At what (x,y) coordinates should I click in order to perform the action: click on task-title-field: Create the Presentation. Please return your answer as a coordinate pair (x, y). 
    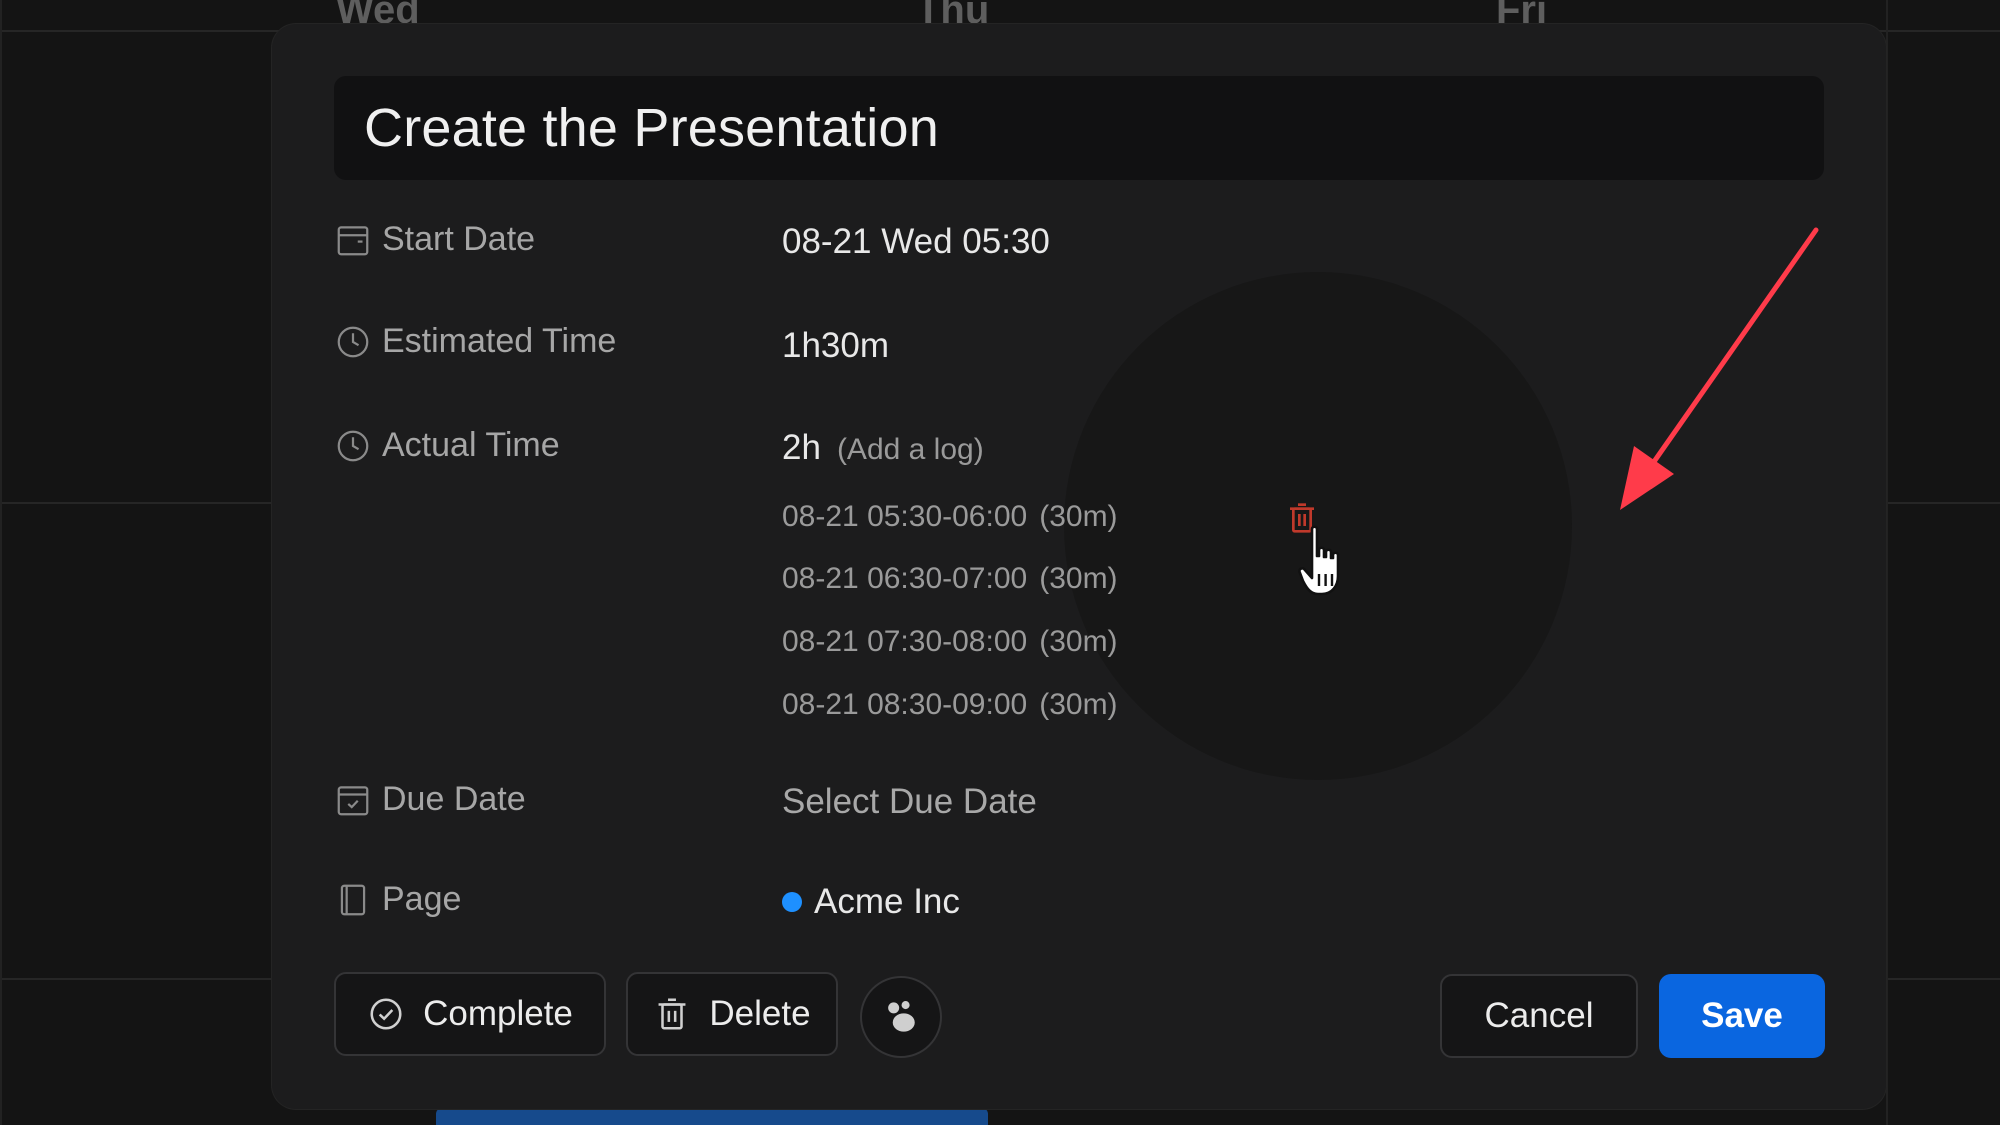
    Looking at the image, I should click on (1079, 128).